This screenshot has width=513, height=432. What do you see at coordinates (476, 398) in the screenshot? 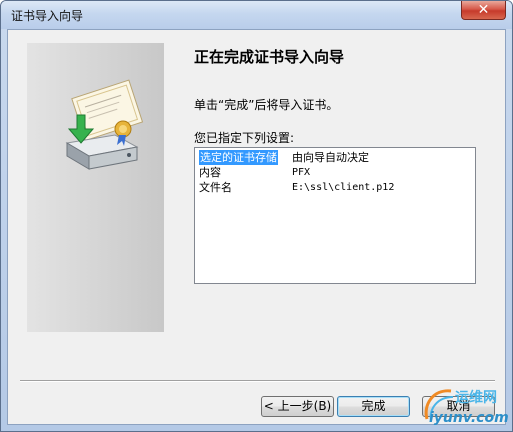
I see `watermark-text-cn: 运维网` at bounding box center [476, 398].